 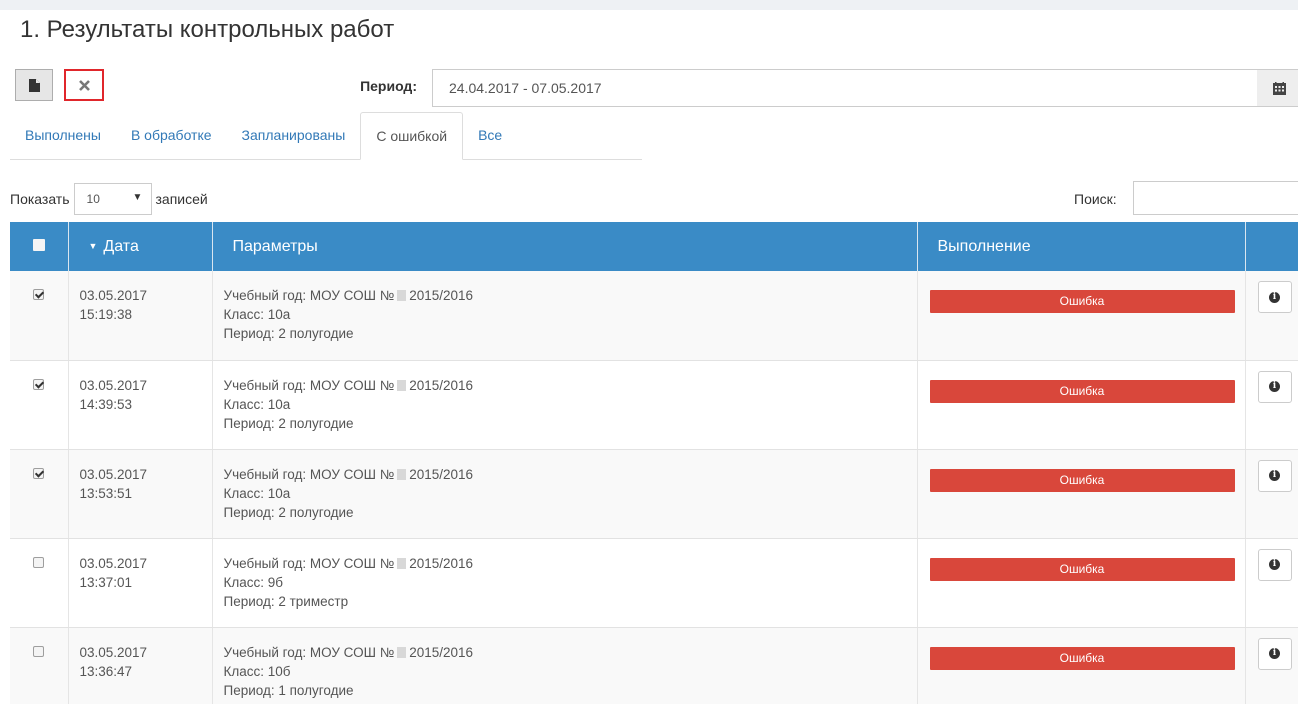 I want to click on page-size-control: Показать 10 ▼ записей, so click(x=109, y=199).